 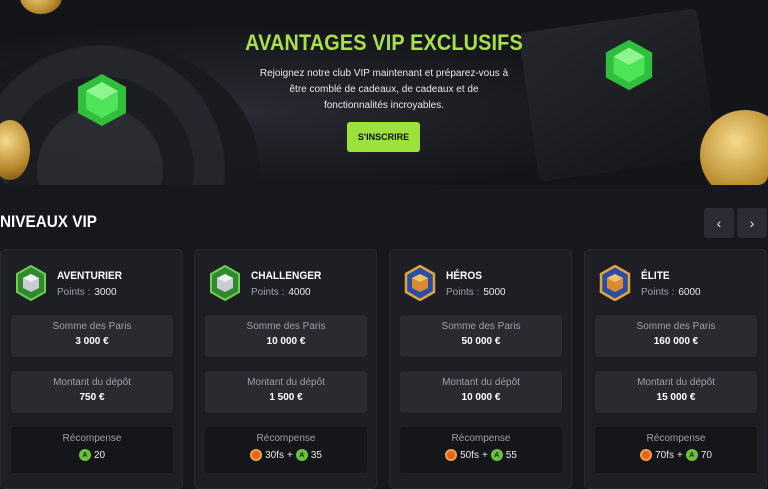 I want to click on bets-sum-box: Somme des Paris 10 000 €, so click(x=286, y=336).